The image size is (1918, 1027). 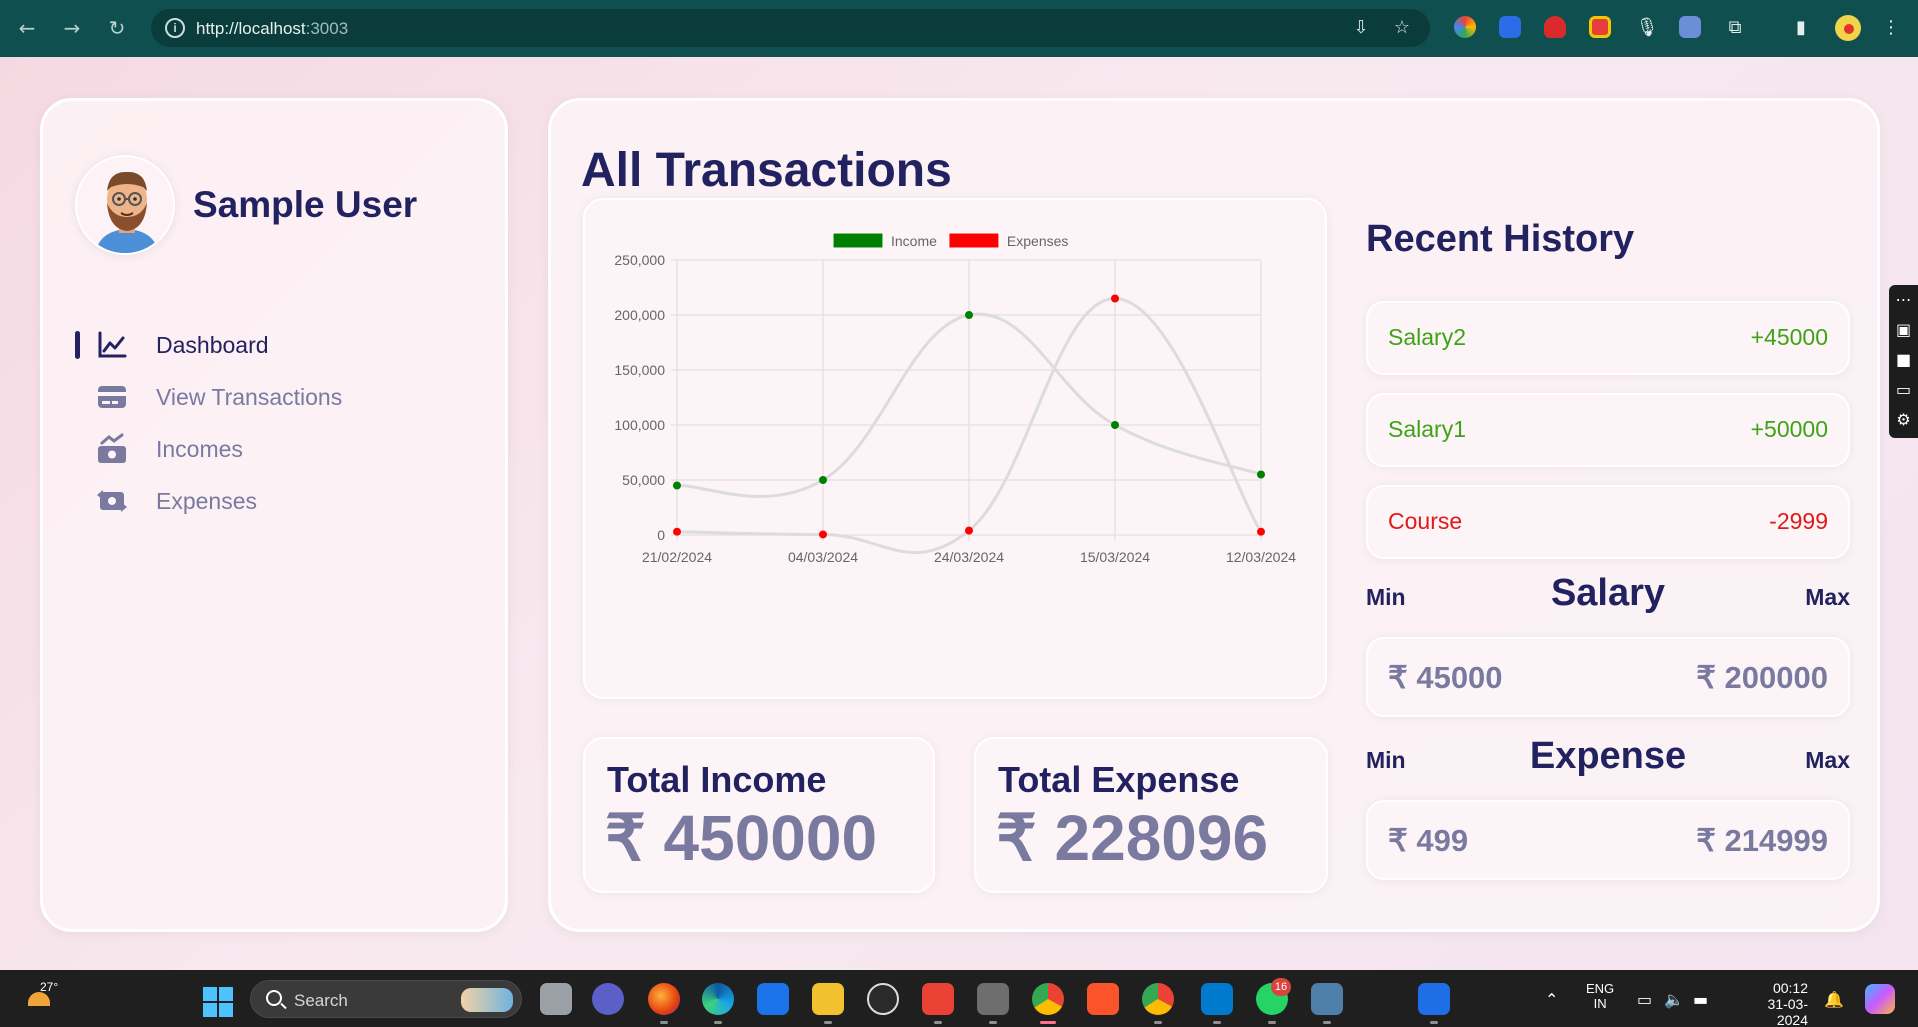 I want to click on vscode-icon, so click(x=1217, y=1003).